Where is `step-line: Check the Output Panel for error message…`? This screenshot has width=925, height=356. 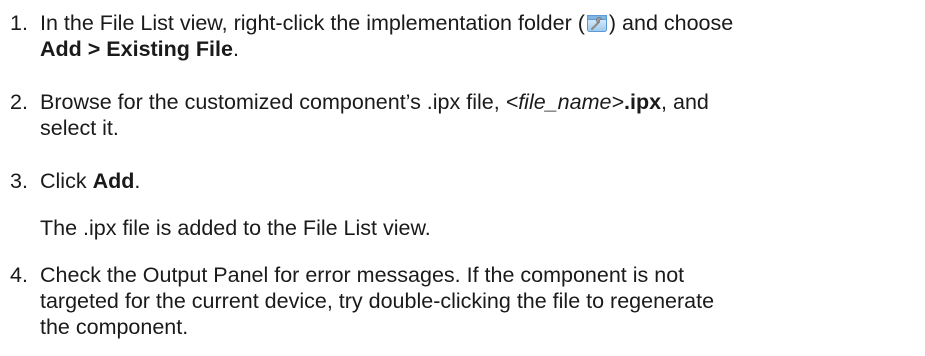 step-line: Check the Output Panel for error message… is located at coordinates (362, 275).